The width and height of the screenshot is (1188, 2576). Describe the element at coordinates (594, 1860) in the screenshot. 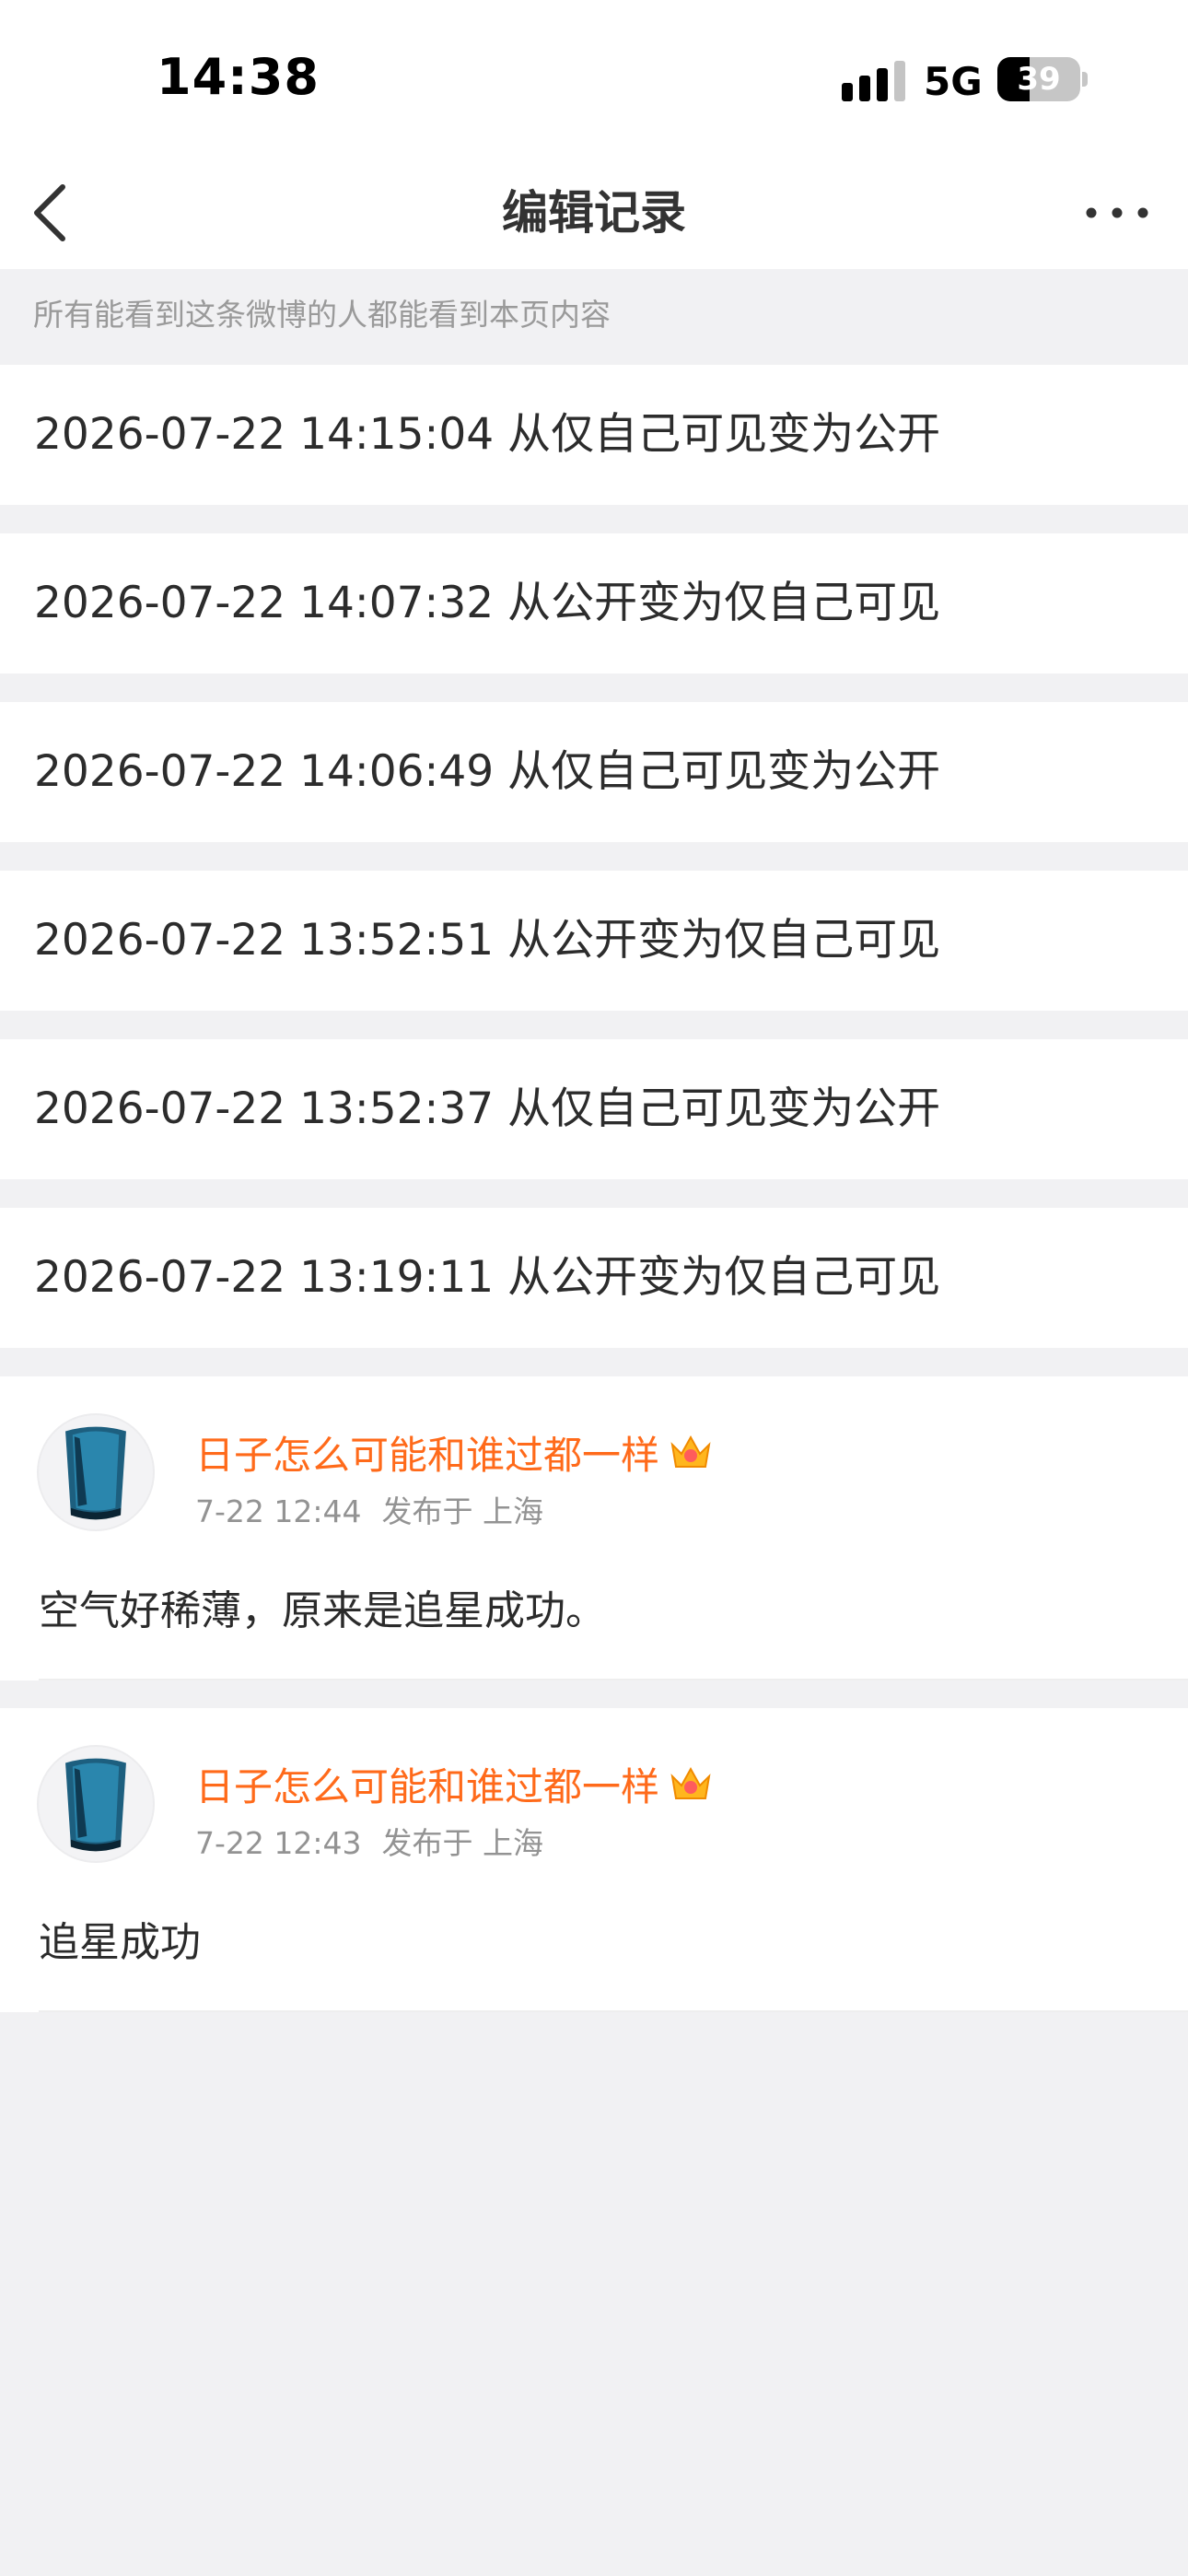

I see `post-version-card: 日子怎么可能和谁过都一样 7-22 12:43 发布于 上海 追星成功` at that location.